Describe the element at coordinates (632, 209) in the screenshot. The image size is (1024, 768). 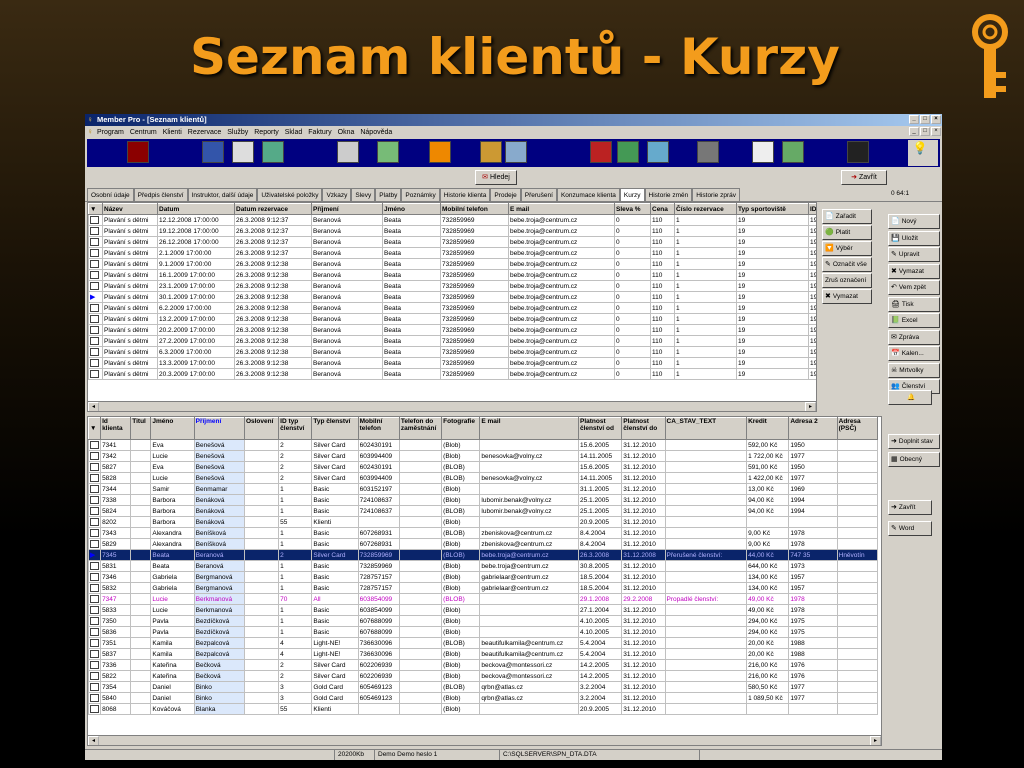
I see `column-header: Sleva %` at that location.